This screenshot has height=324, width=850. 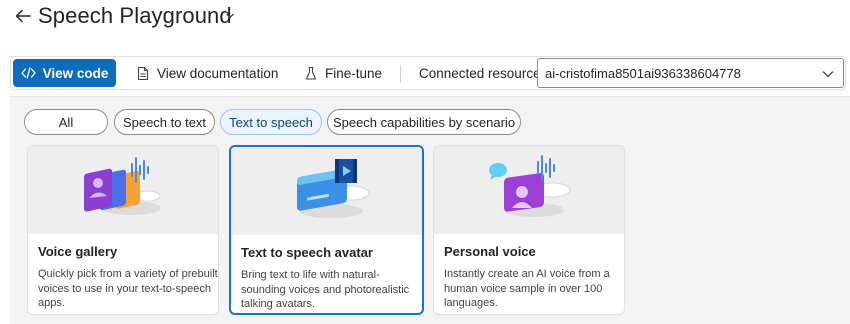 I want to click on personal-voice-illustration-icon, so click(x=530, y=186).